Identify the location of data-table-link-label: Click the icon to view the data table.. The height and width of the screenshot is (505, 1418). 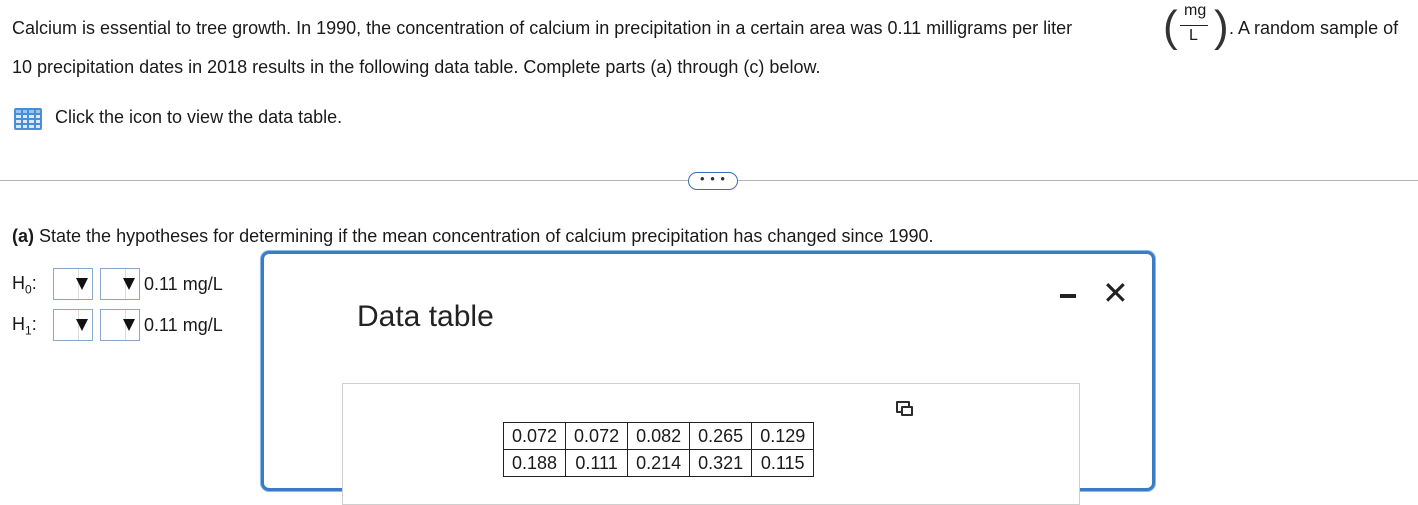
(199, 117).